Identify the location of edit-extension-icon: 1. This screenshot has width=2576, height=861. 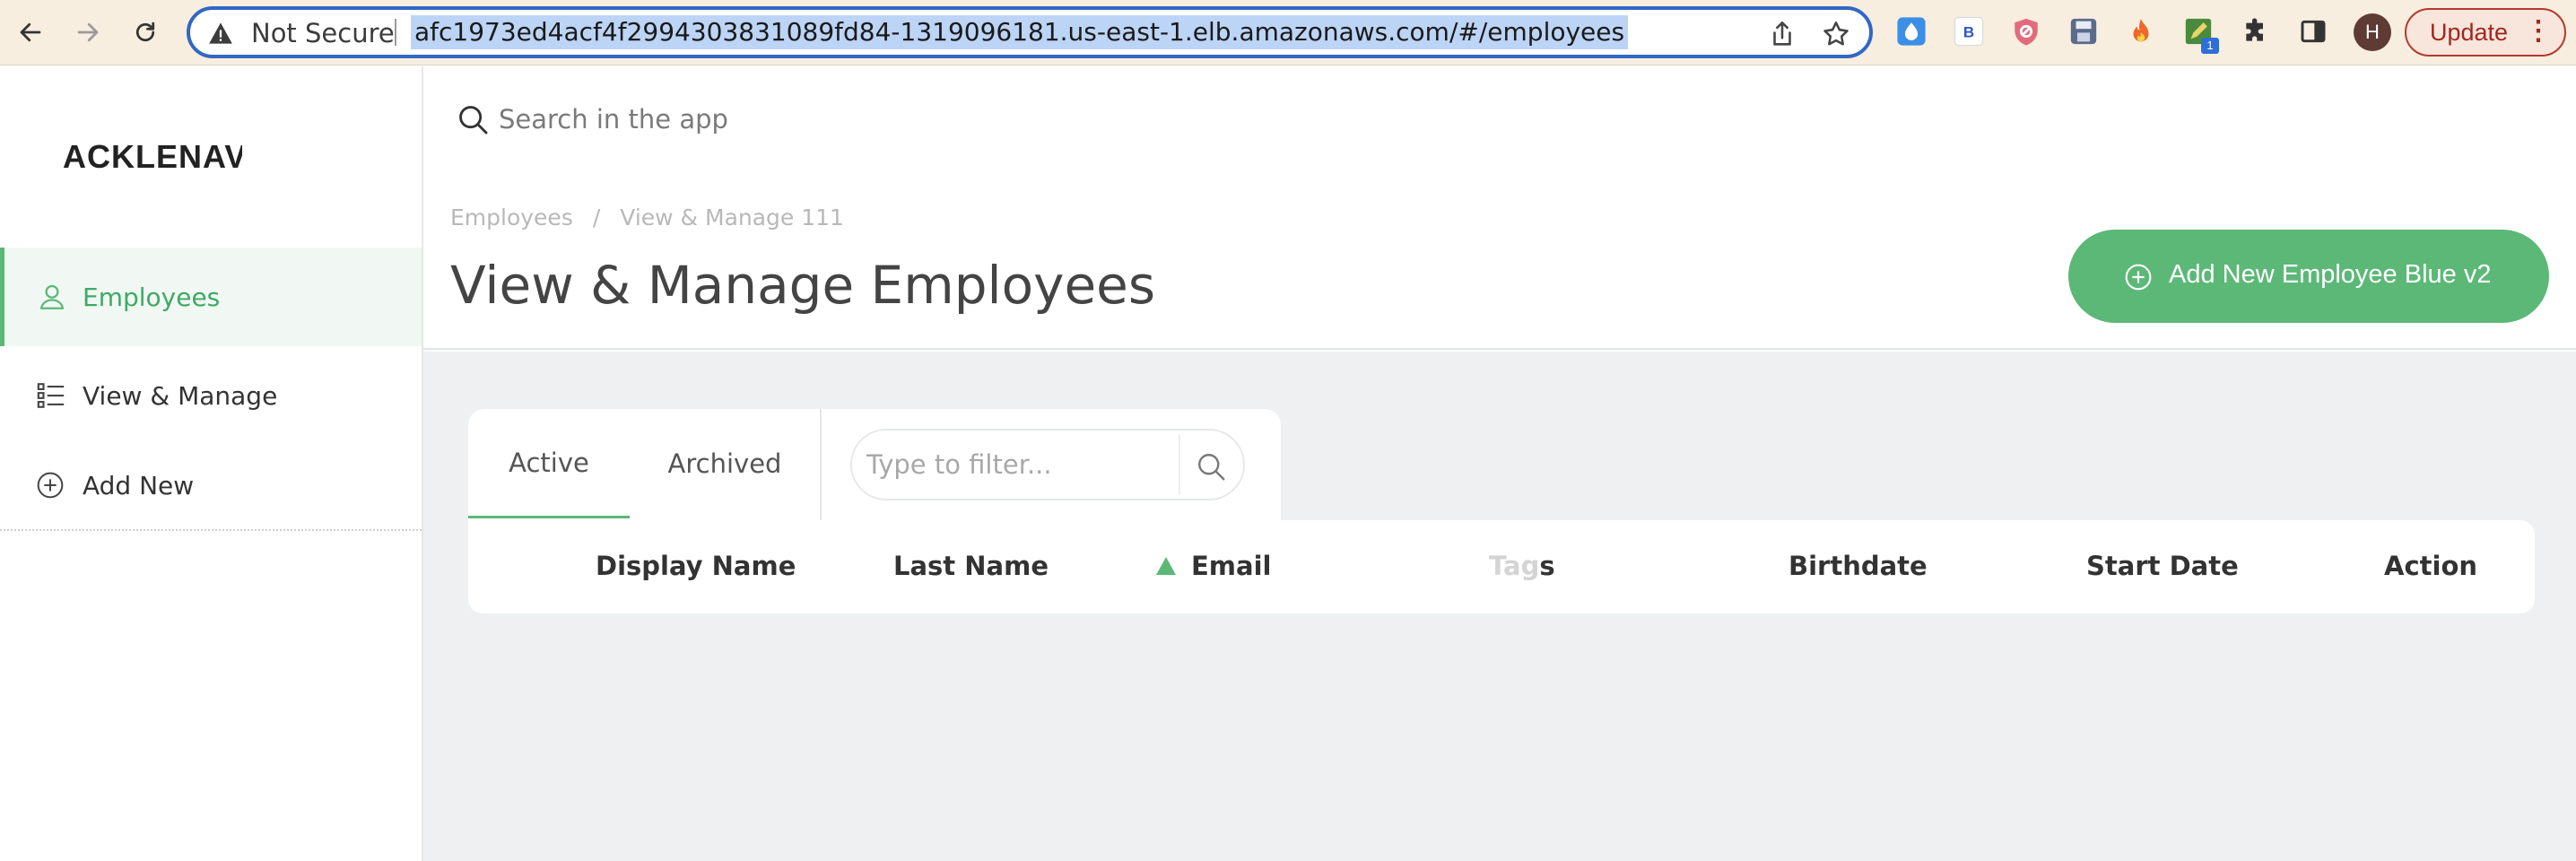
(2201, 35).